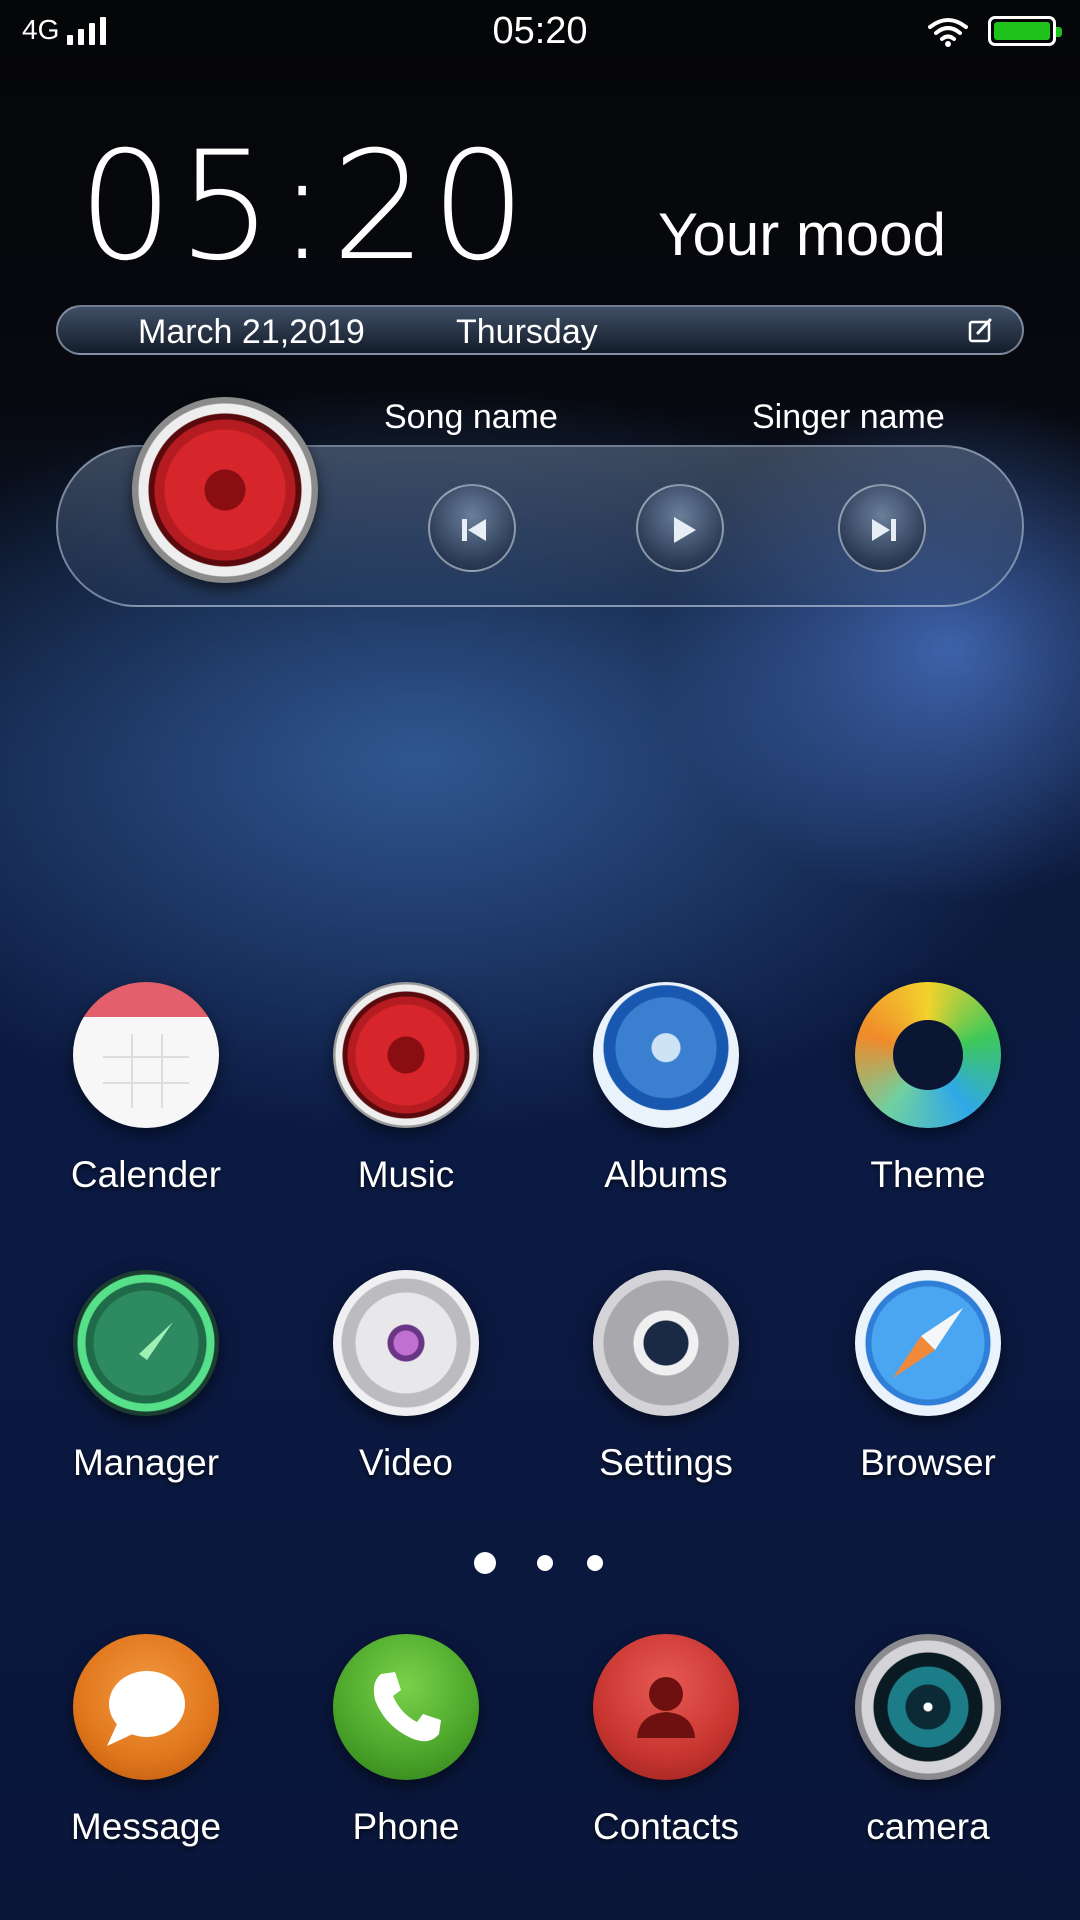 The image size is (1080, 1920). What do you see at coordinates (146, 1826) in the screenshot?
I see `app-label: Message` at bounding box center [146, 1826].